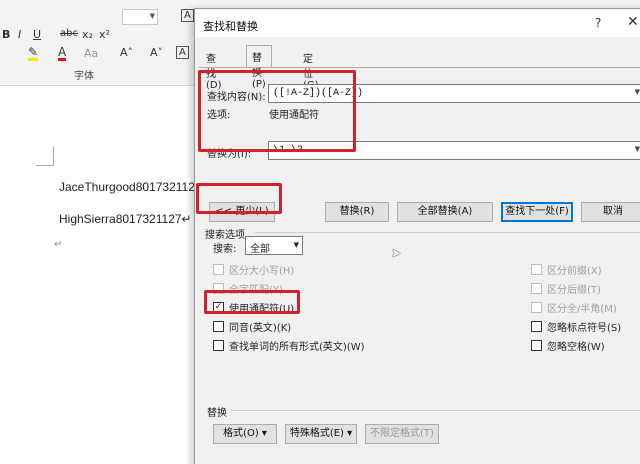 The width and height of the screenshot is (640, 464). Describe the element at coordinates (187, 15) in the screenshot. I see `clear-format-icon: A` at that location.